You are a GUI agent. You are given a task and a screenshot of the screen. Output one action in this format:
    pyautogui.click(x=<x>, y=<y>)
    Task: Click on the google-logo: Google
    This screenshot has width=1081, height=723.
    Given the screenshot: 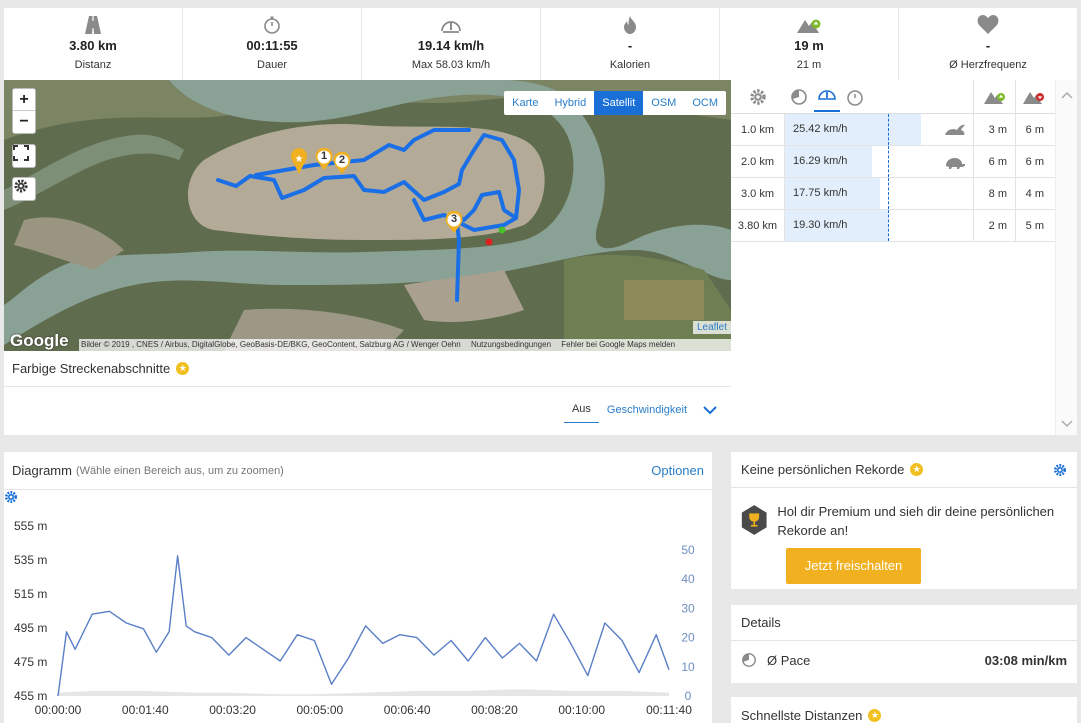 What is the action you would take?
    pyautogui.click(x=39, y=340)
    